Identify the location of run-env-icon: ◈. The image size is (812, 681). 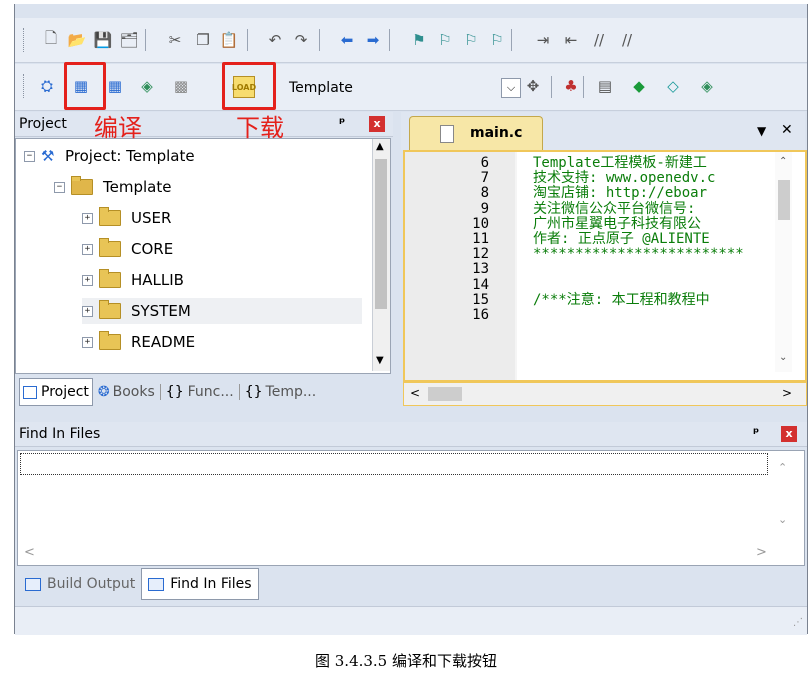
(707, 86).